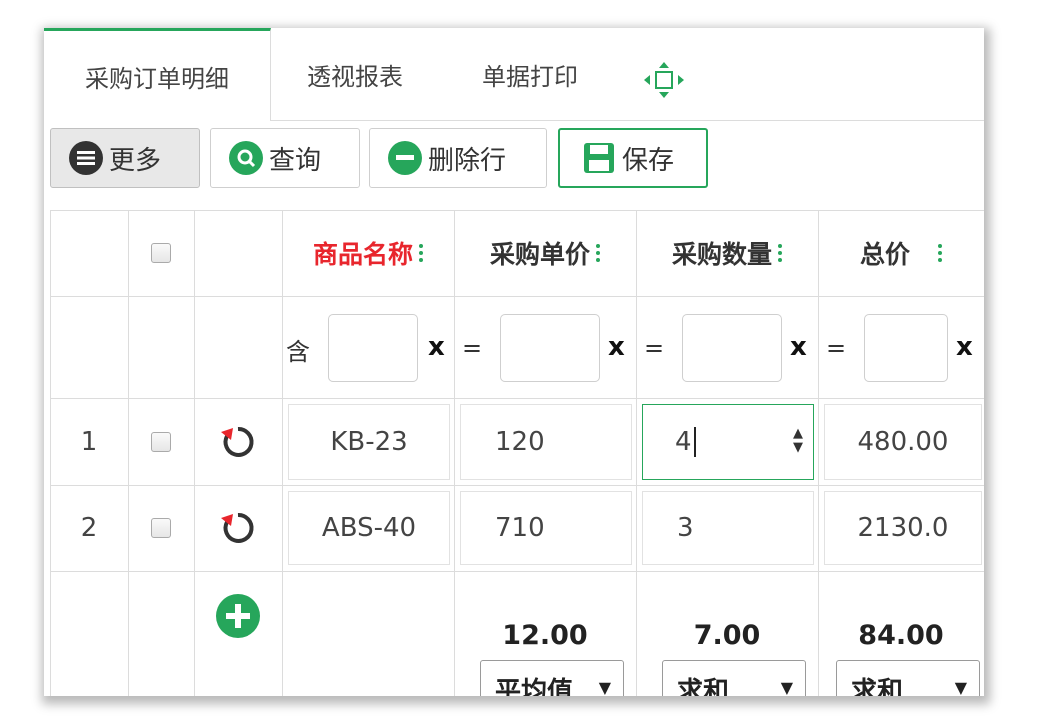 Image resolution: width=1042 pixels, height=728 pixels. Describe the element at coordinates (530, 74) in the screenshot. I see `tab-document-print: 单据打印` at that location.